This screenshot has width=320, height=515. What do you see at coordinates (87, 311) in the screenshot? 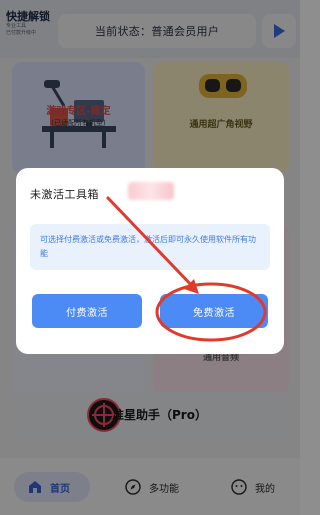
I see `paid-activate-button: 付费激活` at bounding box center [87, 311].